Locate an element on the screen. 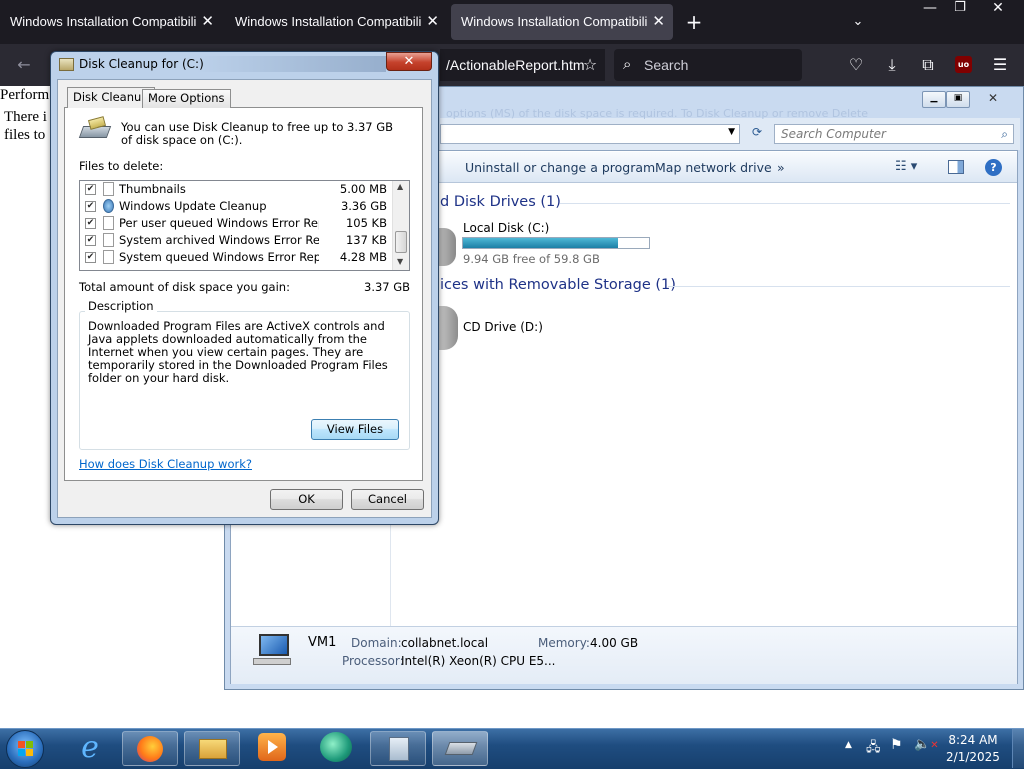 The width and height of the screenshot is (1024, 769). new-tab-button: + is located at coordinates (694, 22).